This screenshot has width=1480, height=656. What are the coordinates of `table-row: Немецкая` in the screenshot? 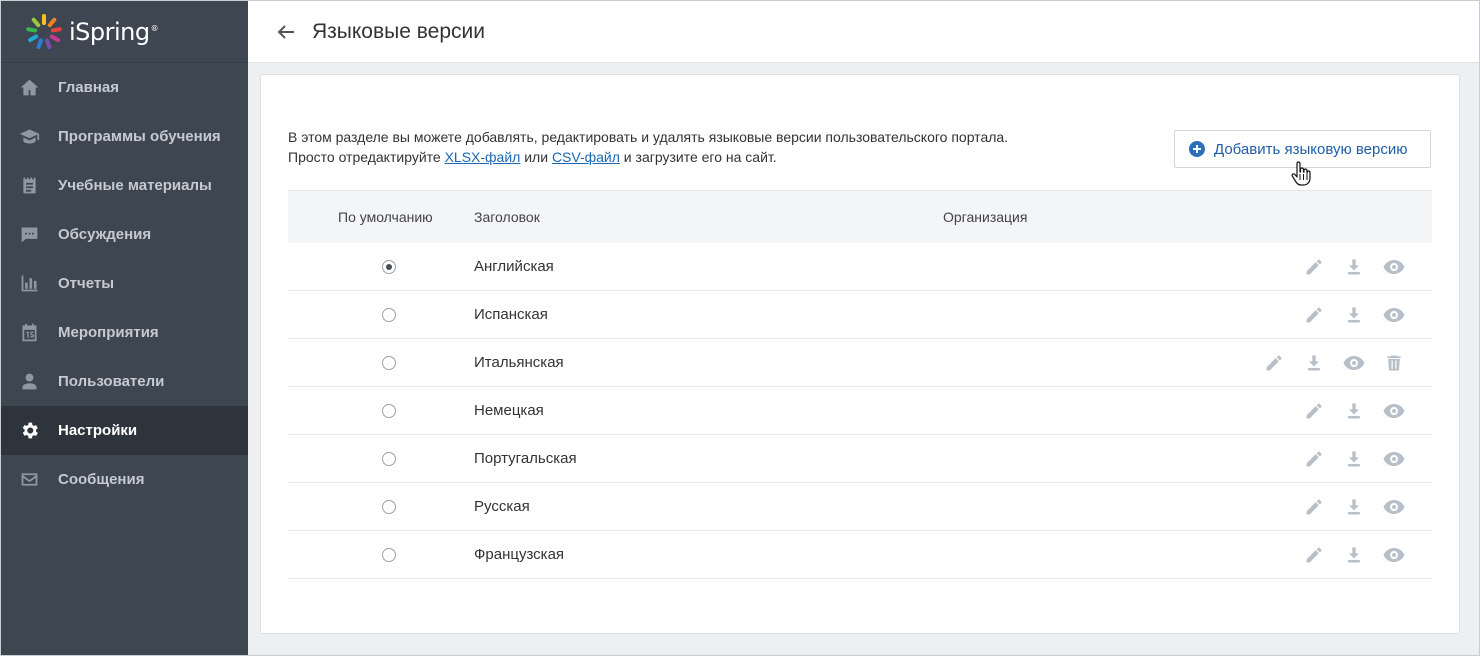 It's located at (860, 411).